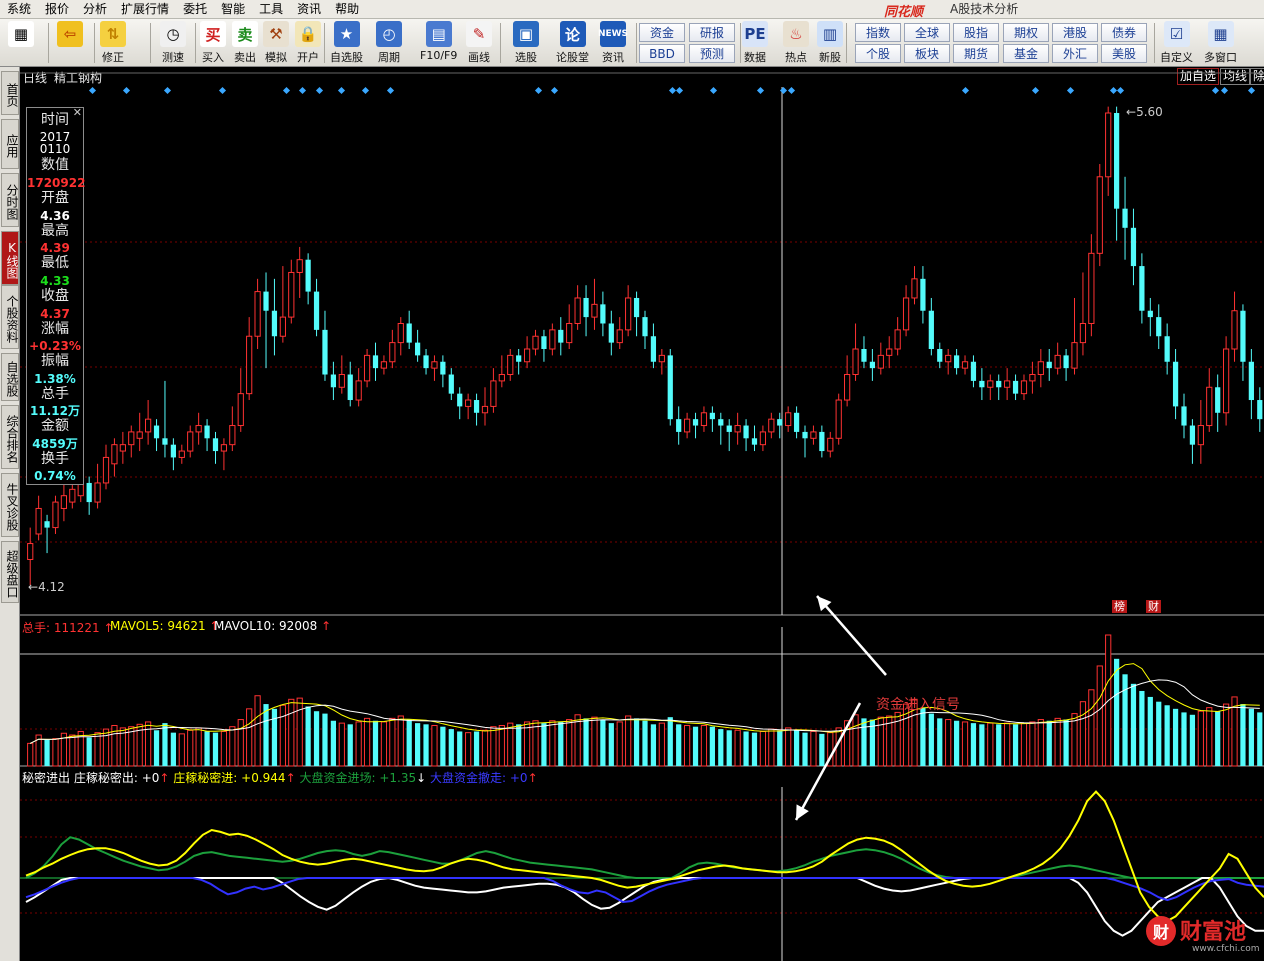  I want to click on toolbar-icon-button-1: ⇦, so click(70, 43).